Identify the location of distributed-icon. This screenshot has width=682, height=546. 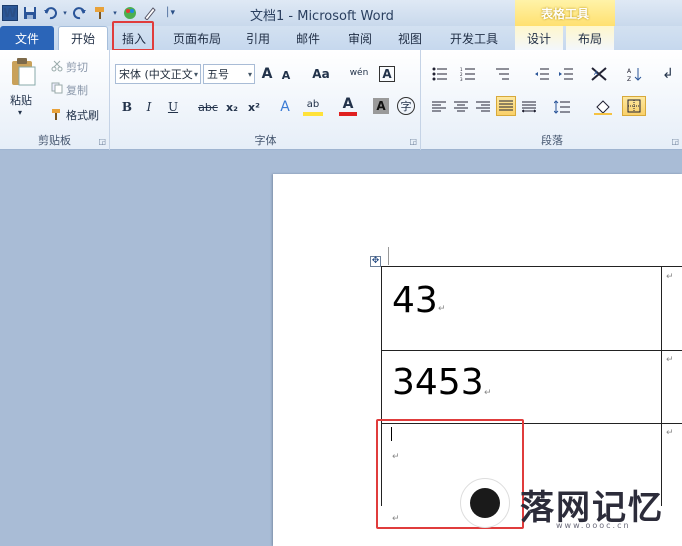
(529, 107).